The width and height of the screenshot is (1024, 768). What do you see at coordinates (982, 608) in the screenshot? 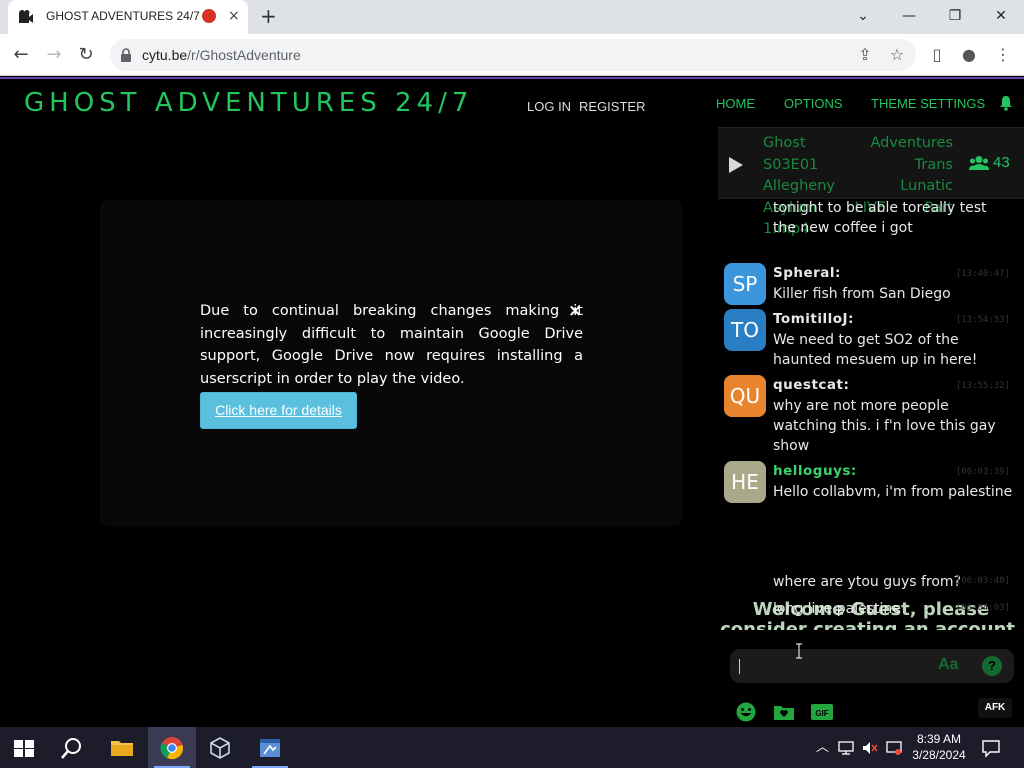
I see `chat-timestamp: [06:04:03]` at bounding box center [982, 608].